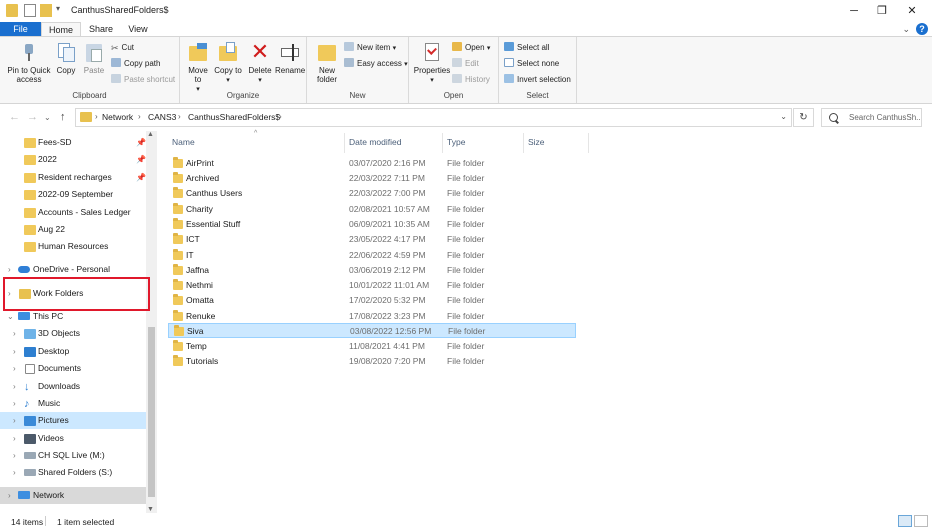 The height and width of the screenshot is (529, 932). I want to click on pin-to-quick-access-button: Pin to Quick access, so click(29, 62).